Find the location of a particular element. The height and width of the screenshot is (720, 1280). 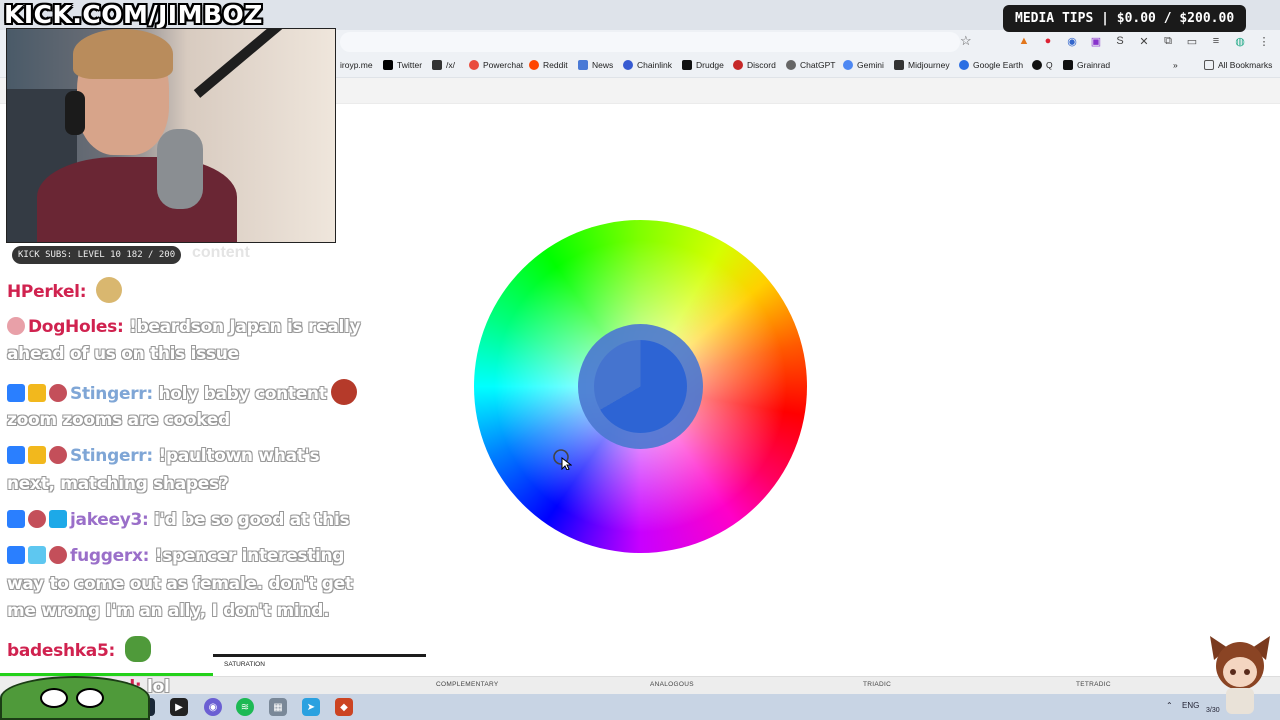

chat-text: lol is located at coordinates (158, 687).